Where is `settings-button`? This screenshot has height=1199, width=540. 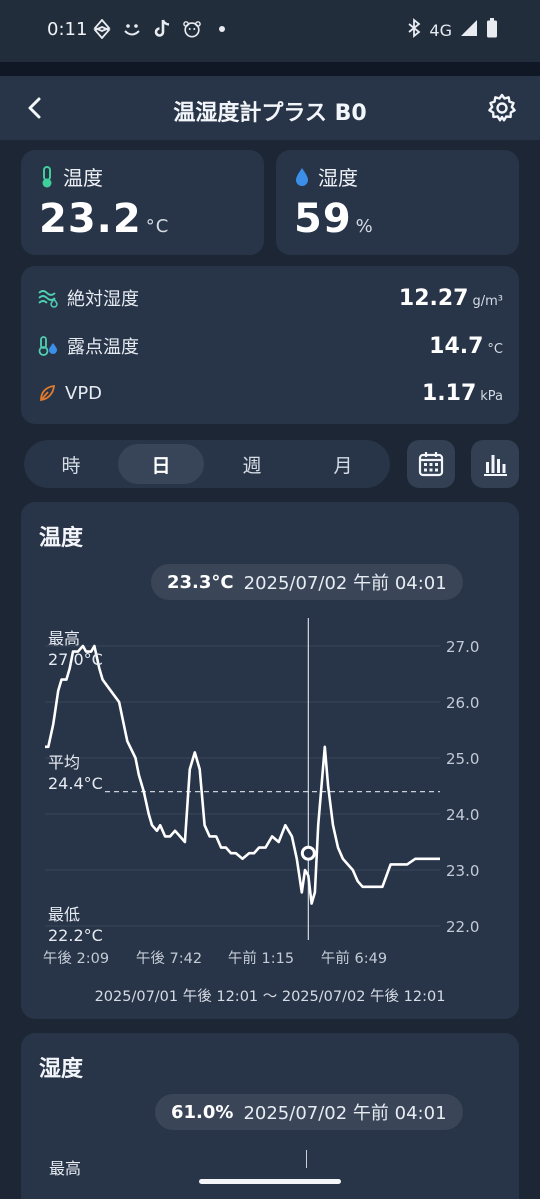 settings-button is located at coordinates (502, 108).